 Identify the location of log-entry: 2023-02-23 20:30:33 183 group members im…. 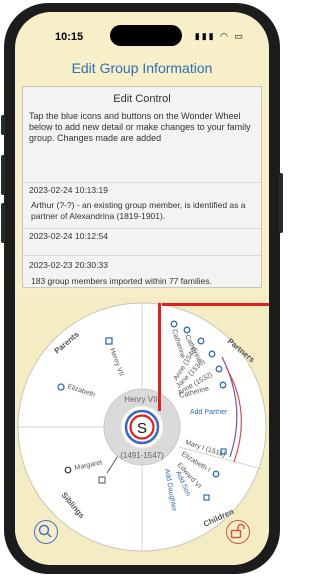
(142, 273).